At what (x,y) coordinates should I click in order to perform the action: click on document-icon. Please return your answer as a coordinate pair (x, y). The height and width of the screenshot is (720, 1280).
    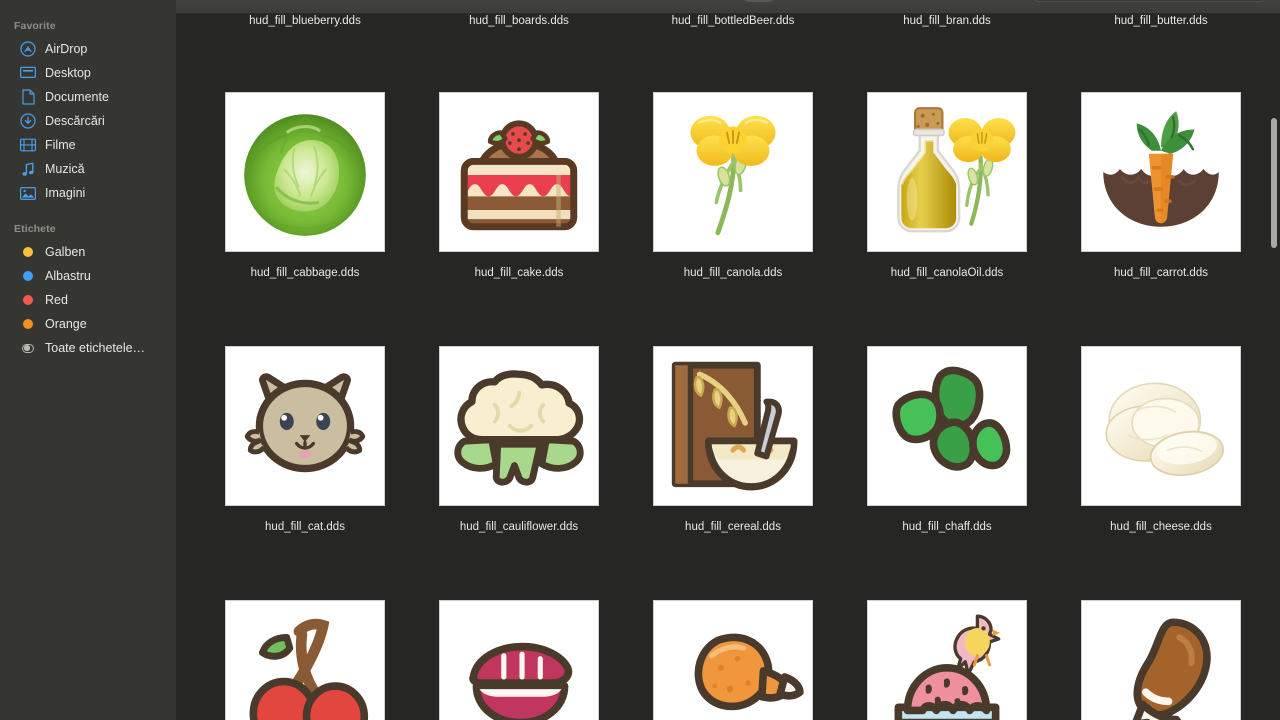
    Looking at the image, I should click on (28, 97).